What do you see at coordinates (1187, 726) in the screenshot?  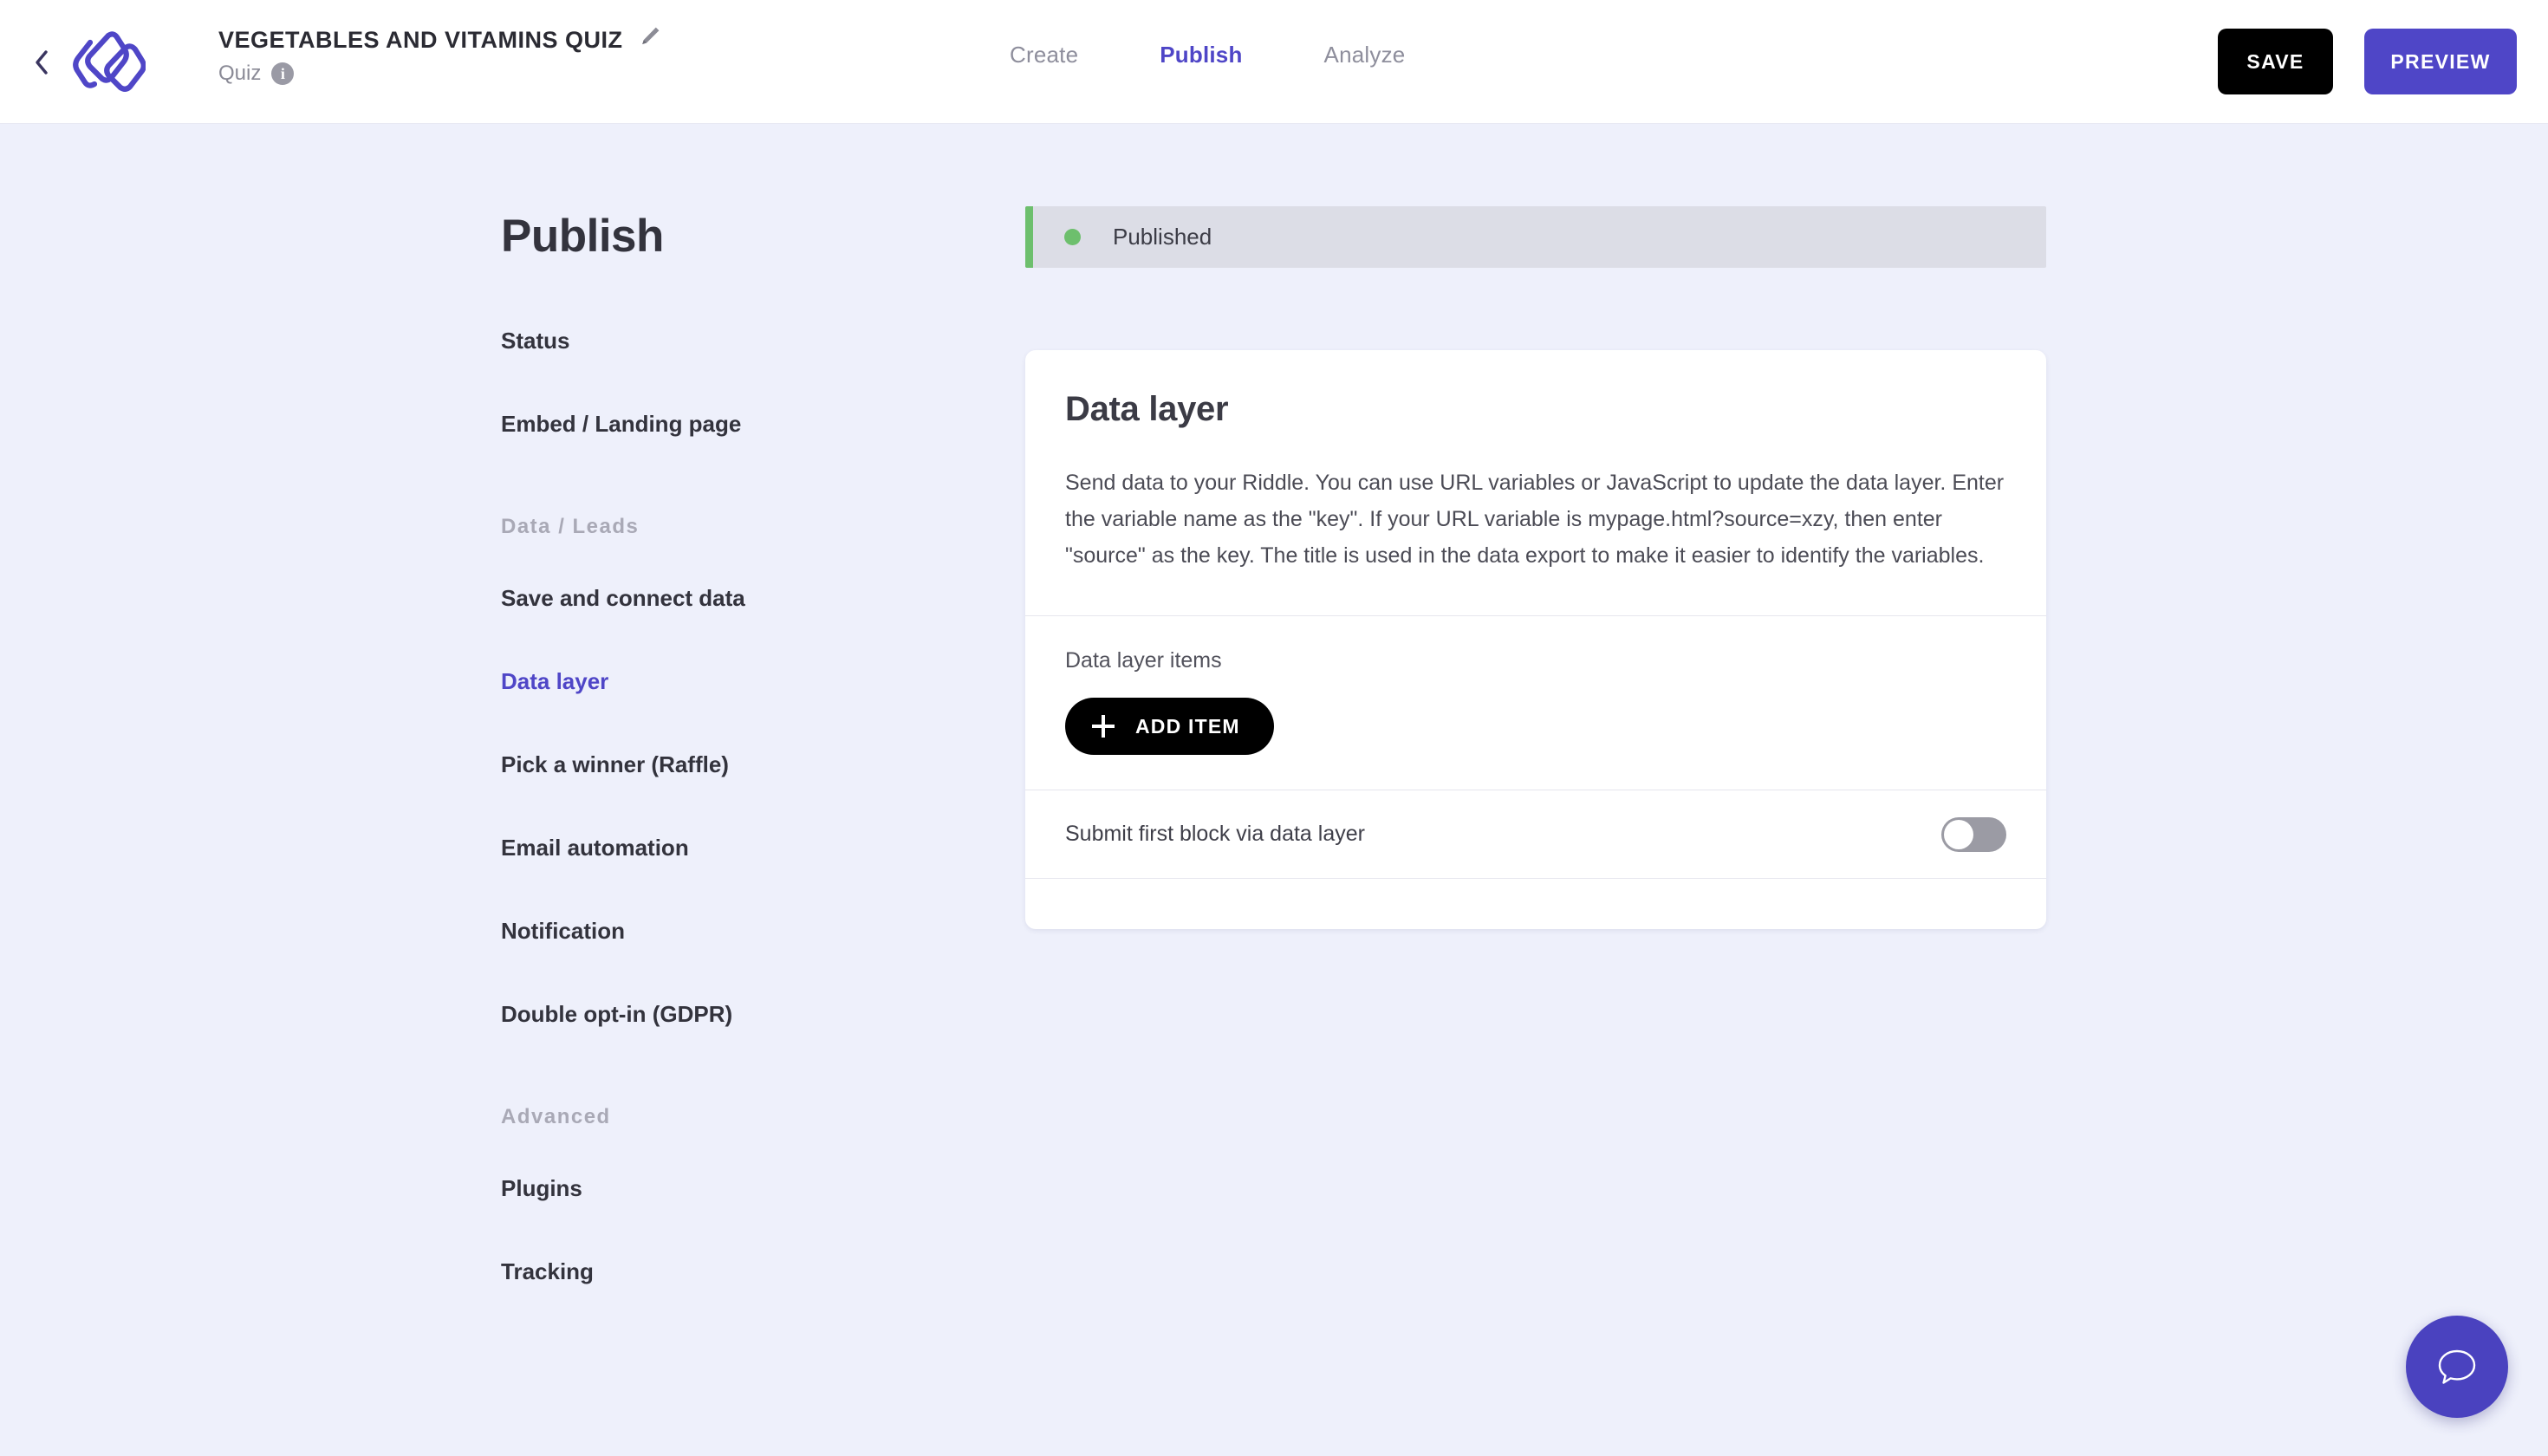 I see `add-item-label: ADD ITEM` at bounding box center [1187, 726].